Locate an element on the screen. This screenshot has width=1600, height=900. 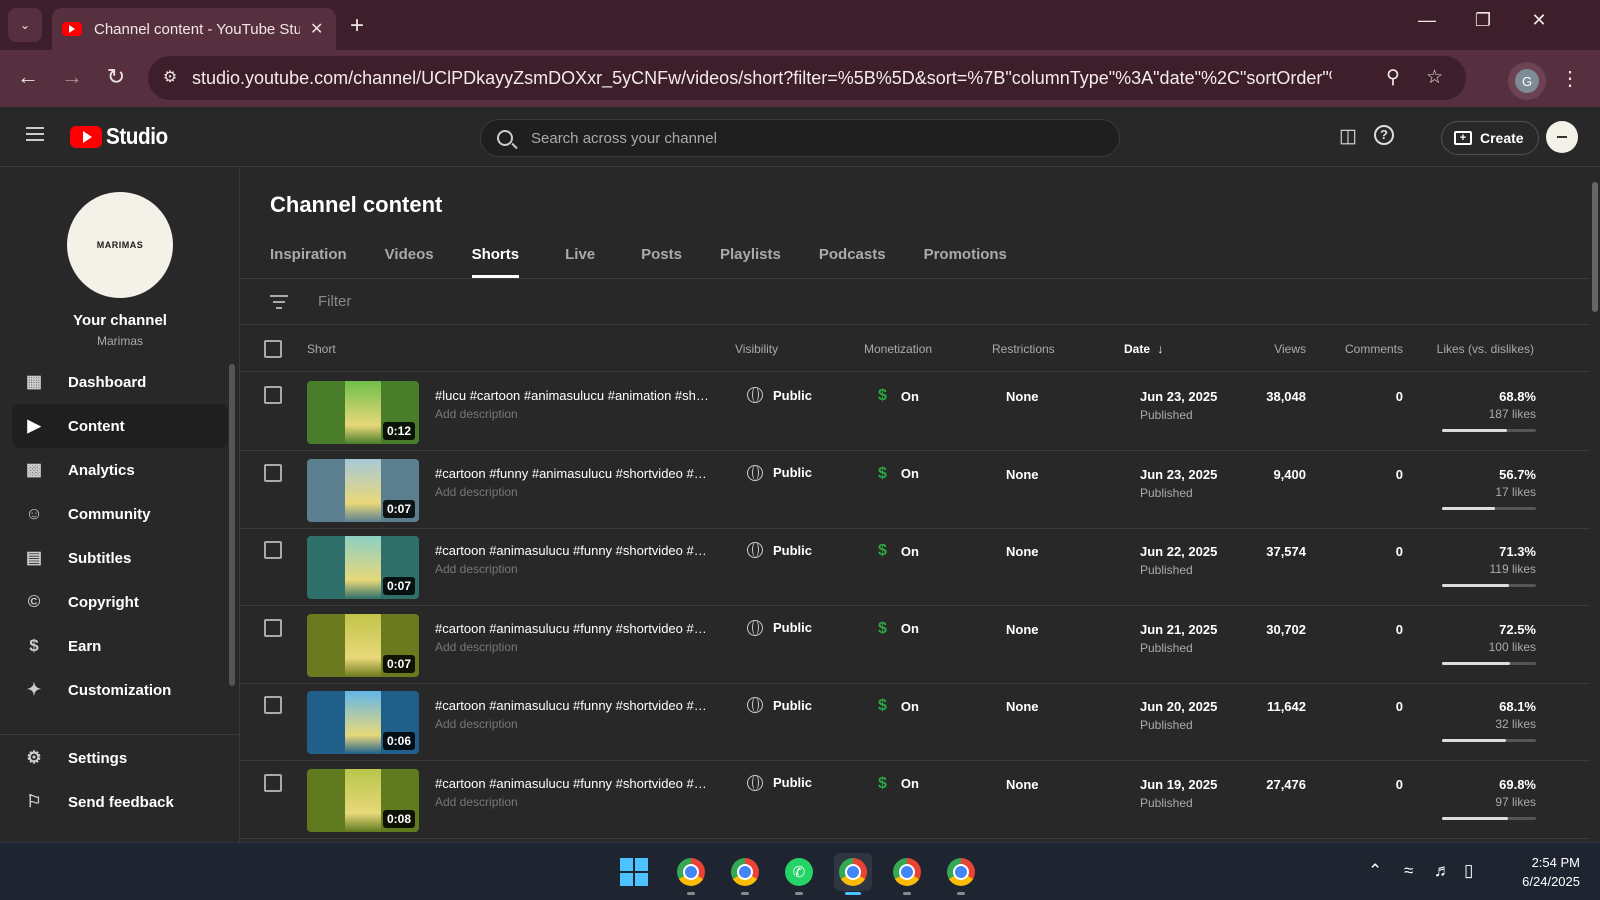
sidebar-item-community: ☺ Community is located at coordinates (120, 514).